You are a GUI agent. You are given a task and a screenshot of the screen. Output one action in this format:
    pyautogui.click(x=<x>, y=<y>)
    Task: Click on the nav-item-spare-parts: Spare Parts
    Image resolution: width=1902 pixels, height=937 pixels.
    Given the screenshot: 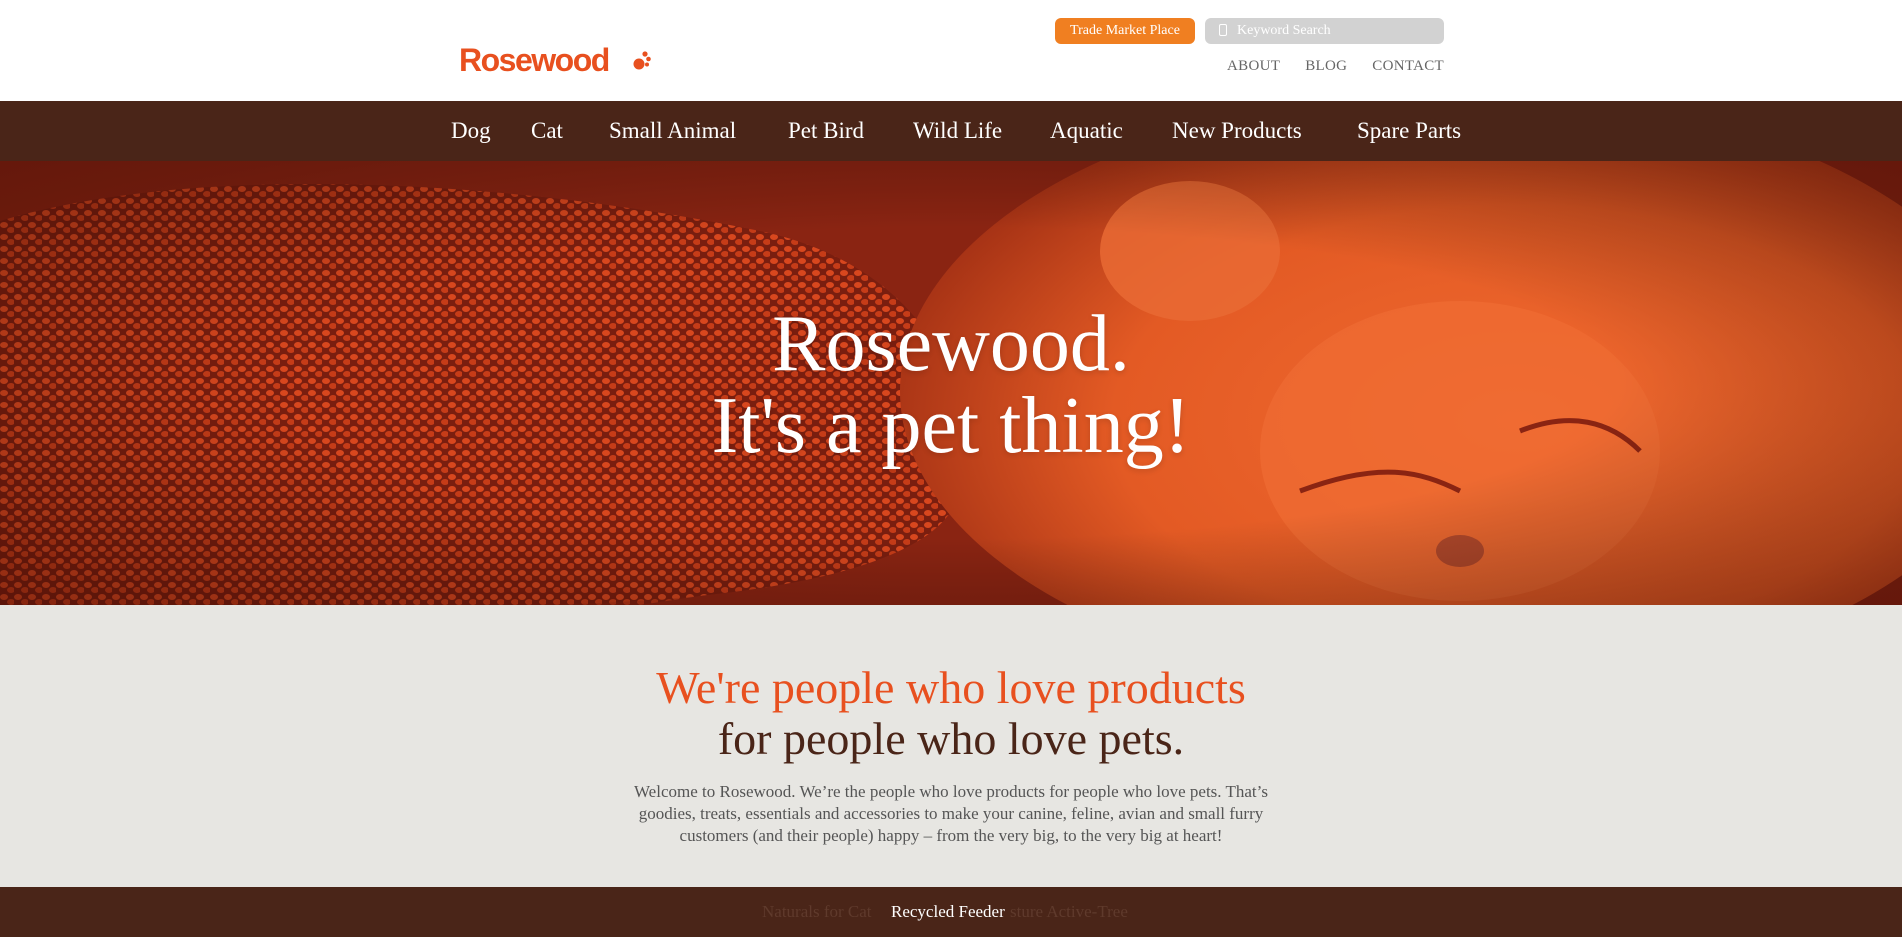 What is the action you would take?
    pyautogui.click(x=1409, y=131)
    